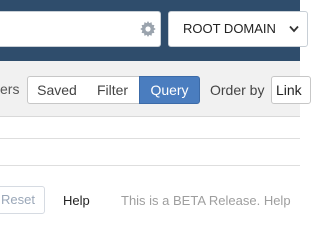  What do you see at coordinates (169, 90) in the screenshot?
I see `tab-query: Query` at bounding box center [169, 90].